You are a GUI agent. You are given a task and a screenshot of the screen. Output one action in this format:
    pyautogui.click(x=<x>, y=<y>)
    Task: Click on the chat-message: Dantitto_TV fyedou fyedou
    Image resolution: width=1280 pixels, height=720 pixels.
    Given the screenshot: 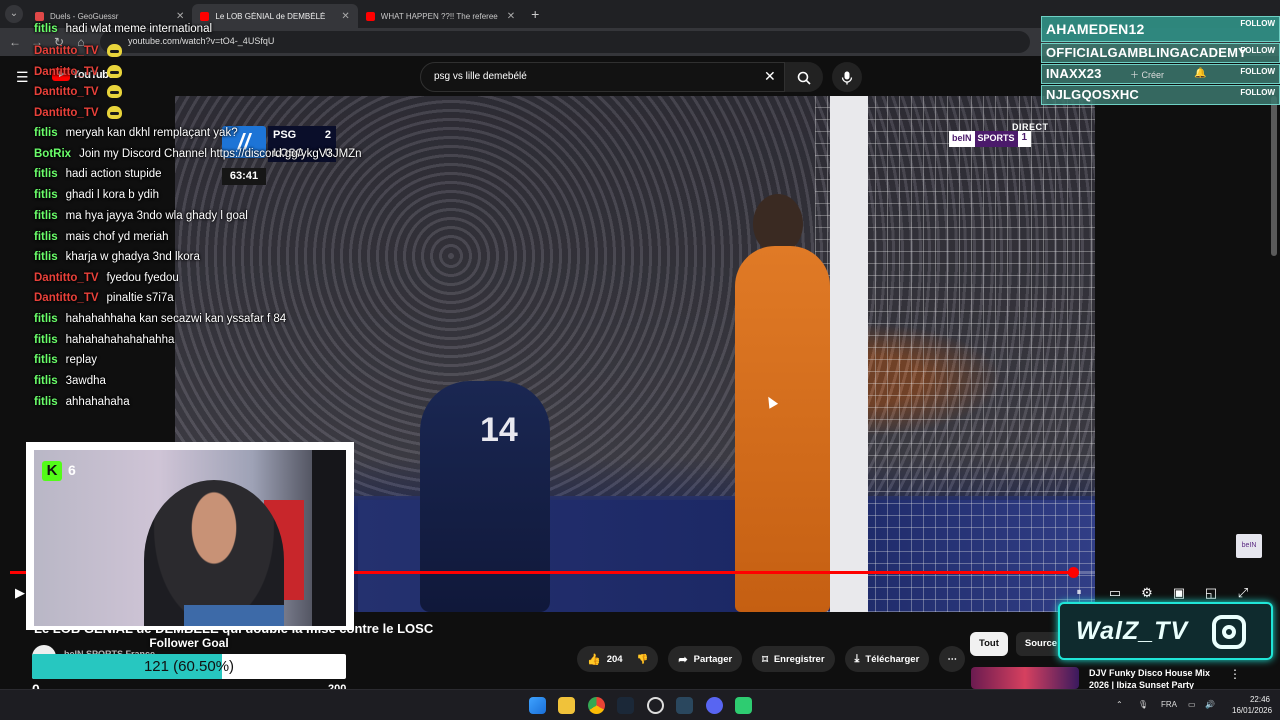 What is the action you would take?
    pyautogui.click(x=106, y=278)
    